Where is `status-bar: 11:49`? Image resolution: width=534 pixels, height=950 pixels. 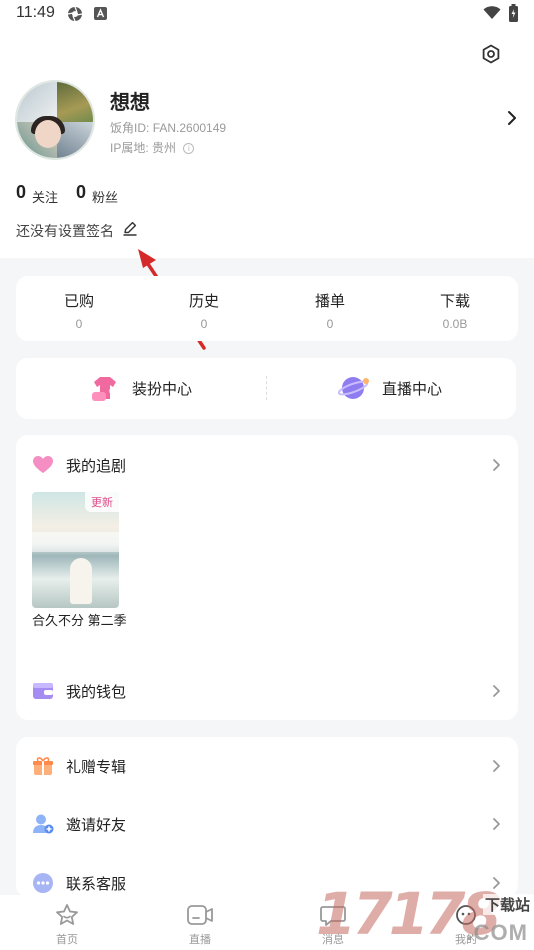 status-bar: 11:49 is located at coordinates (267, 14).